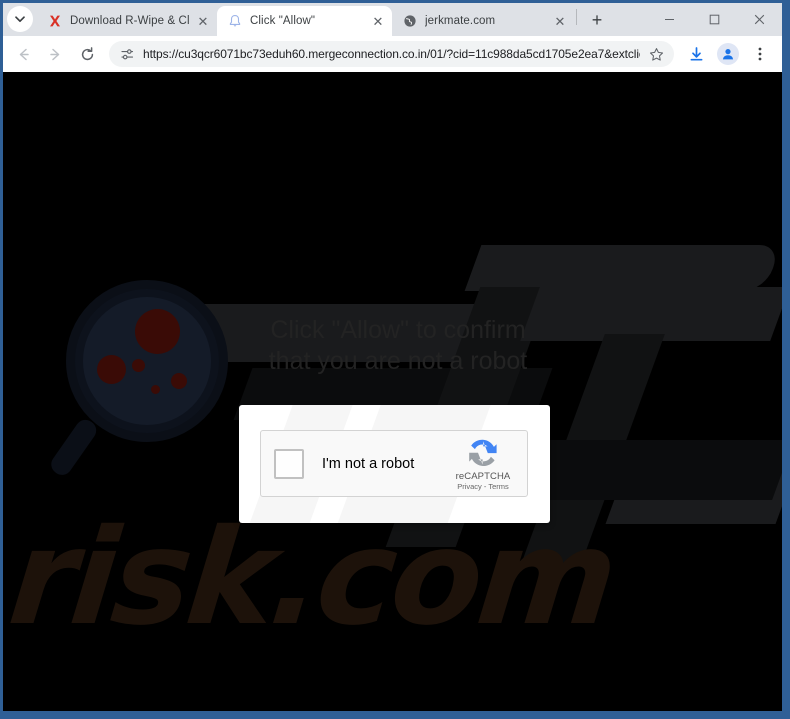  I want to click on new-tab-button: +, so click(597, 20).